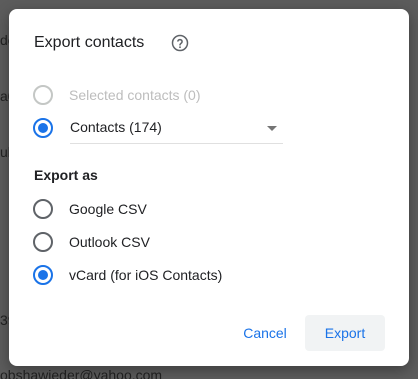  Describe the element at coordinates (135, 95) in the screenshot. I see `radio-label: Selected contacts (0)` at that location.